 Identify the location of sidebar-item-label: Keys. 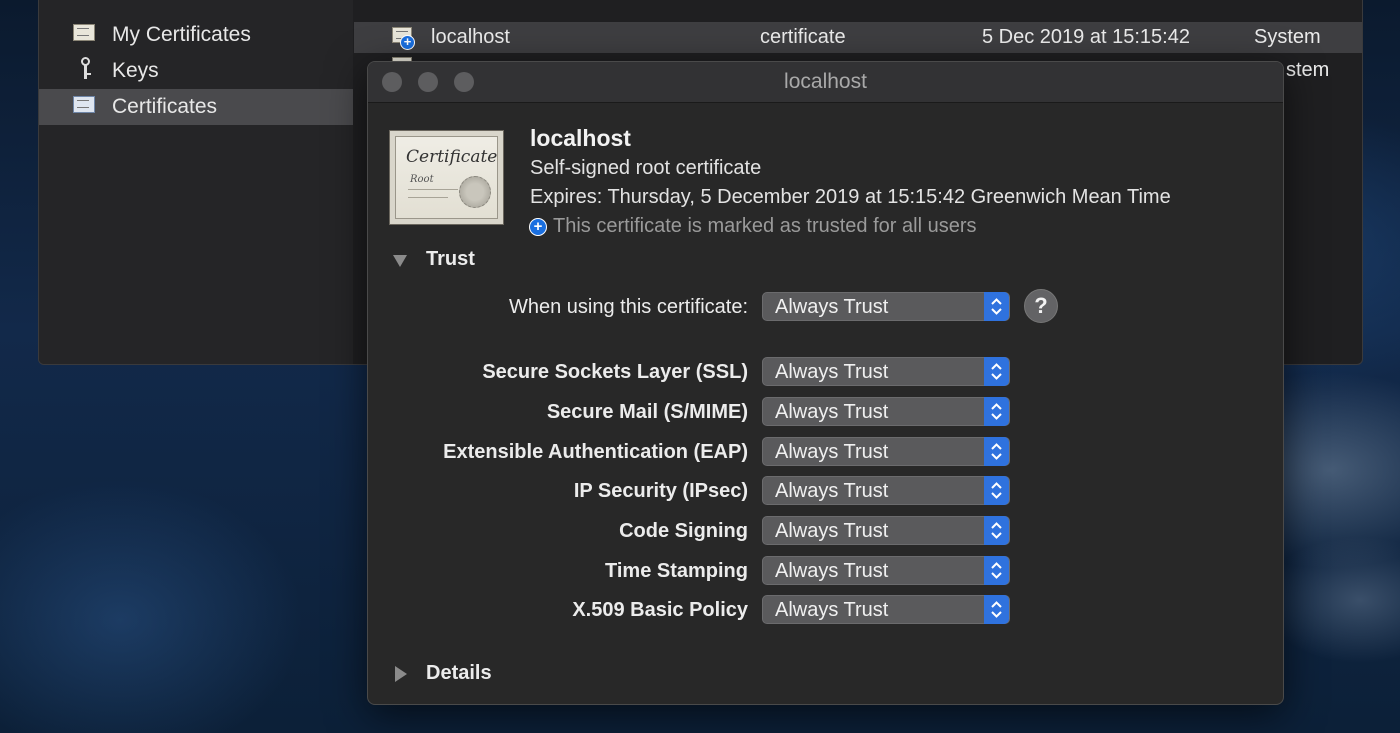
(135, 70).